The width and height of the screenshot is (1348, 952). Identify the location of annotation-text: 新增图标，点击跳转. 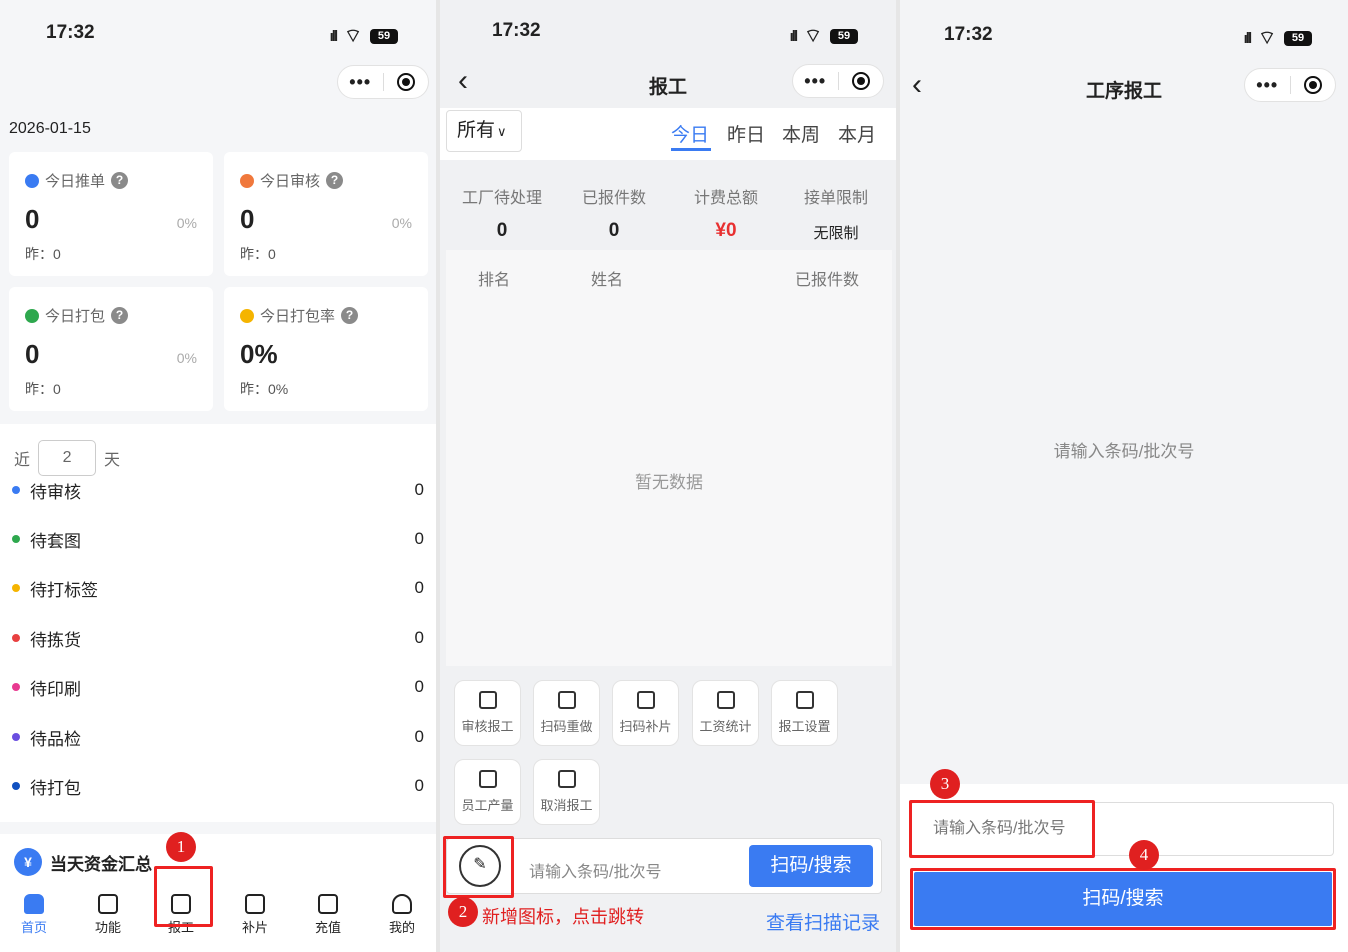
(563, 917).